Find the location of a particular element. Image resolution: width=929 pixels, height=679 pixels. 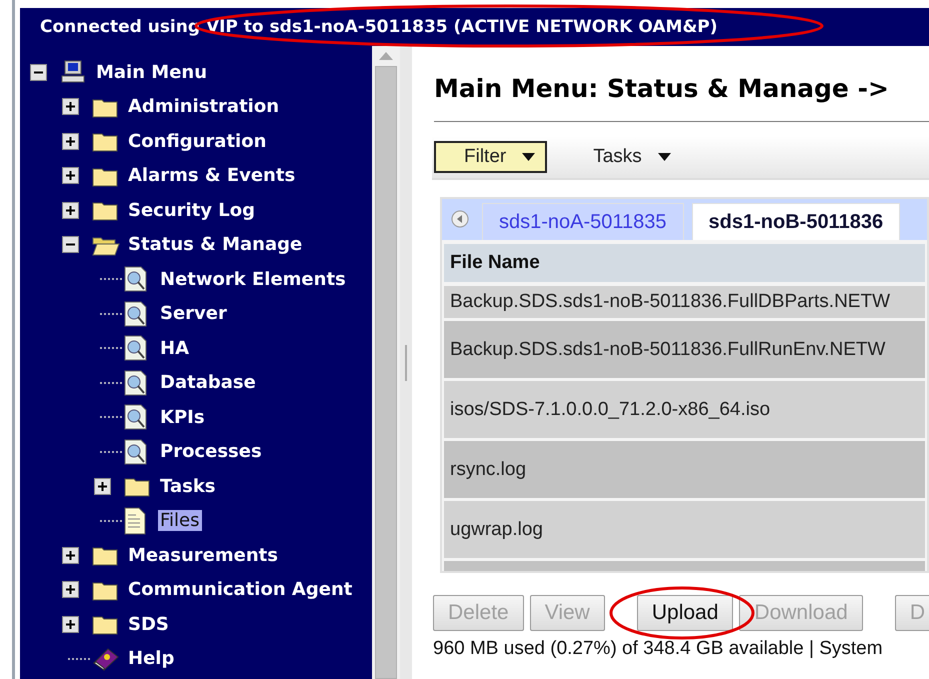

table-cell: isos/SDS-7.1.0.0.0_71.2.0-x86_64.iso is located at coordinates (684, 409).